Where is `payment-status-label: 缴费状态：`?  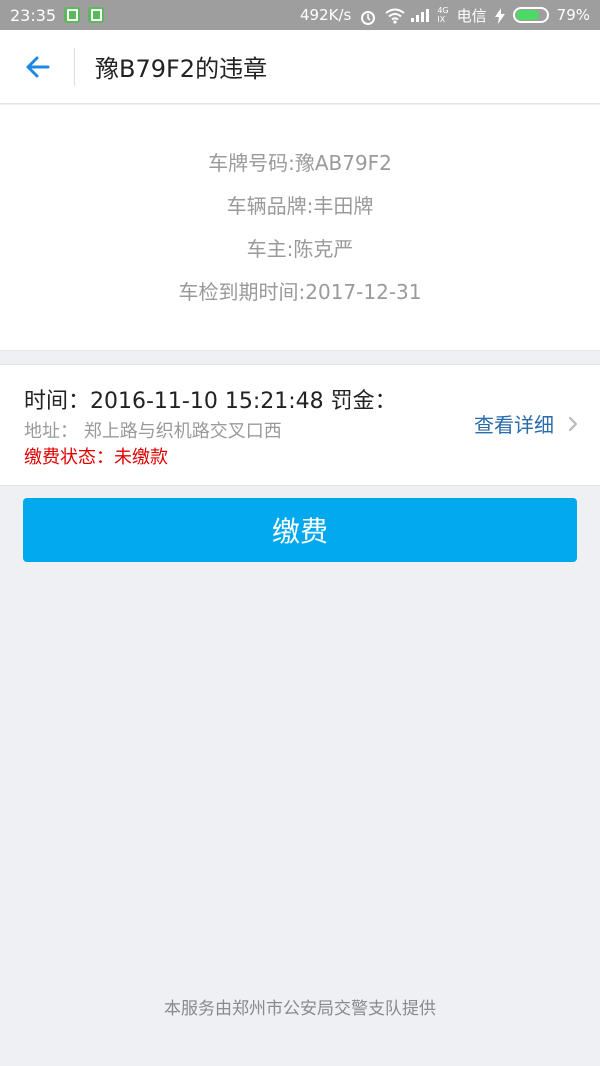 payment-status-label: 缴费状态： is located at coordinates (69, 457).